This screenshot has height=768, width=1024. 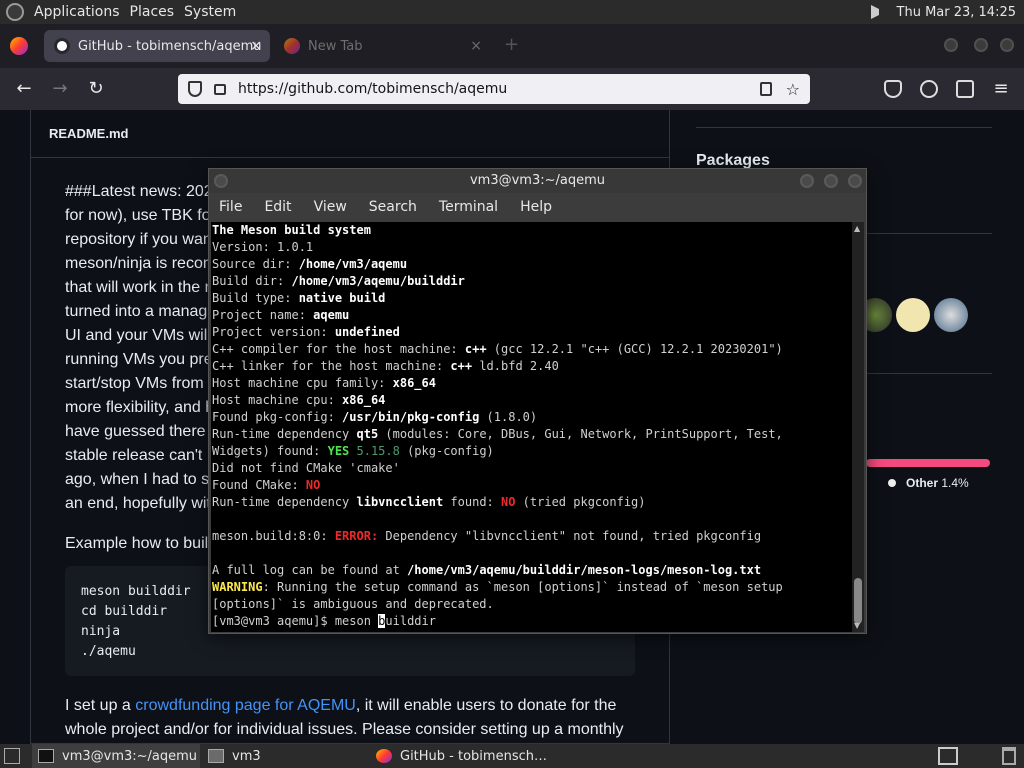 What do you see at coordinates (929, 89) in the screenshot?
I see `account-icon` at bounding box center [929, 89].